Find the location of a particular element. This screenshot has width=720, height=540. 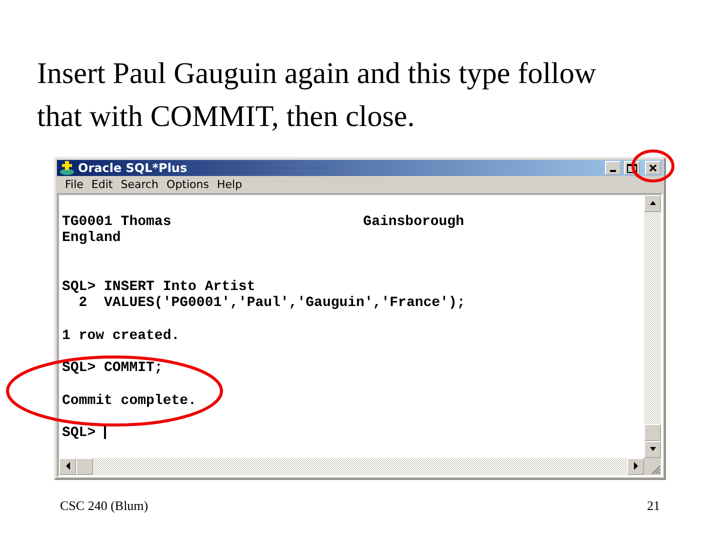

page-number: 21 is located at coordinates (653, 506).